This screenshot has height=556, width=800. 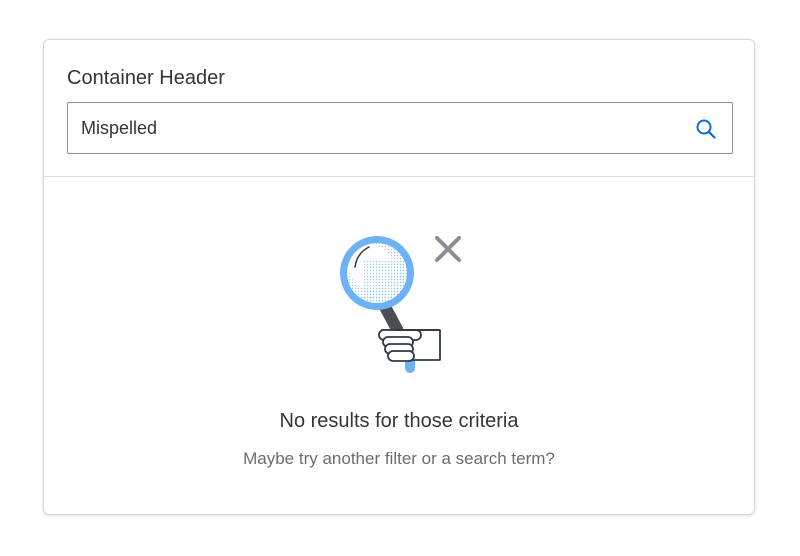 I want to click on empty-state-title: No results for those criteria, so click(x=399, y=421).